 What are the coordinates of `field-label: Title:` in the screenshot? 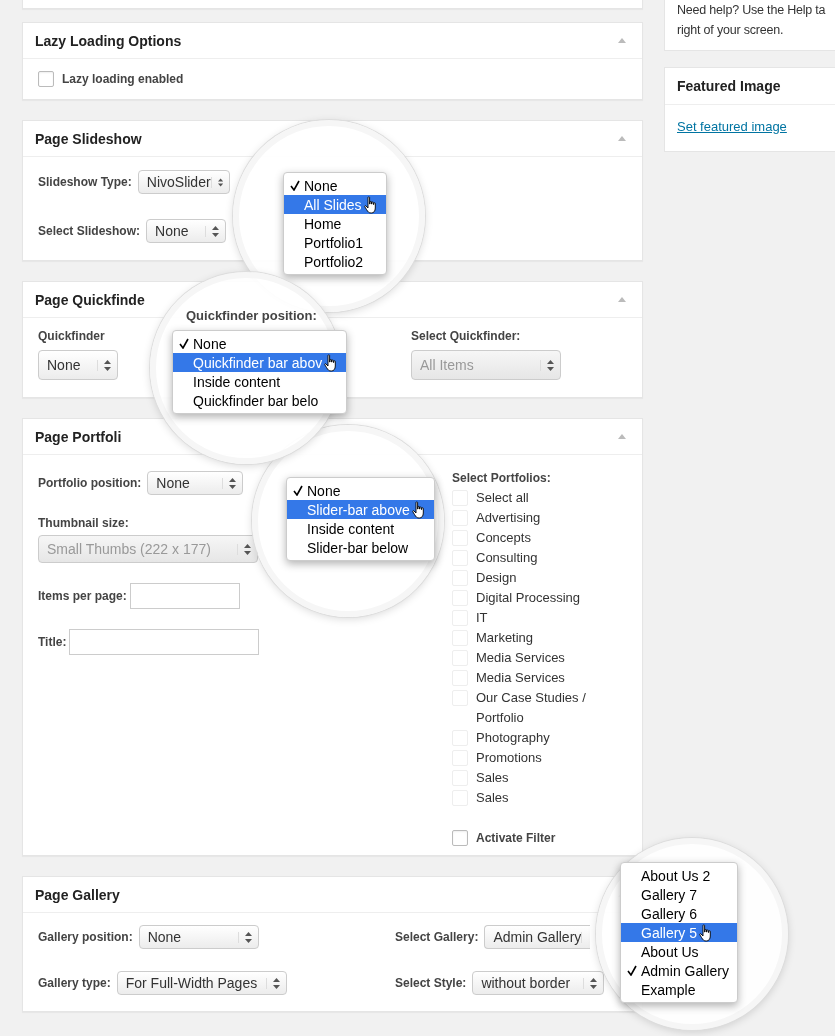 It's located at (52, 642).